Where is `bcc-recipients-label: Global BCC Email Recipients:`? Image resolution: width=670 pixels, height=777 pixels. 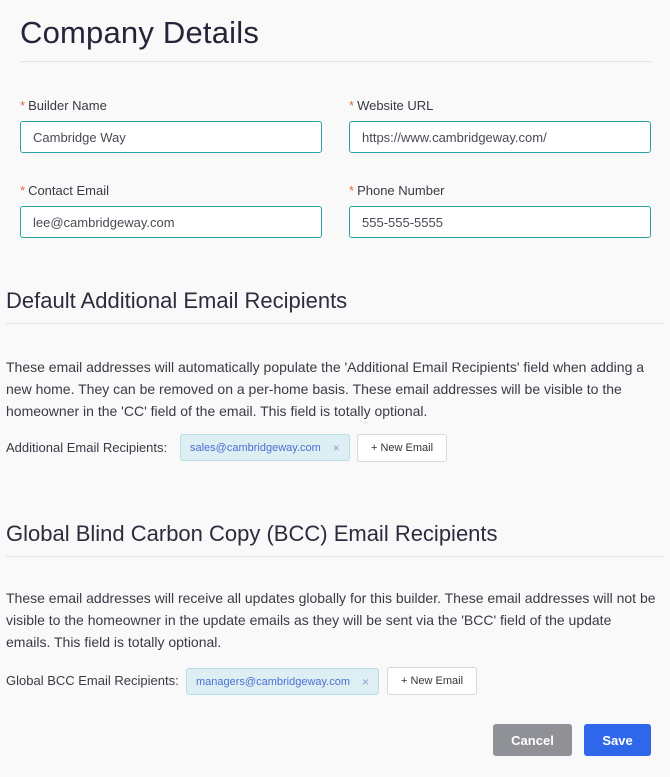 bcc-recipients-label: Global BCC Email Recipients: is located at coordinates (92, 680).